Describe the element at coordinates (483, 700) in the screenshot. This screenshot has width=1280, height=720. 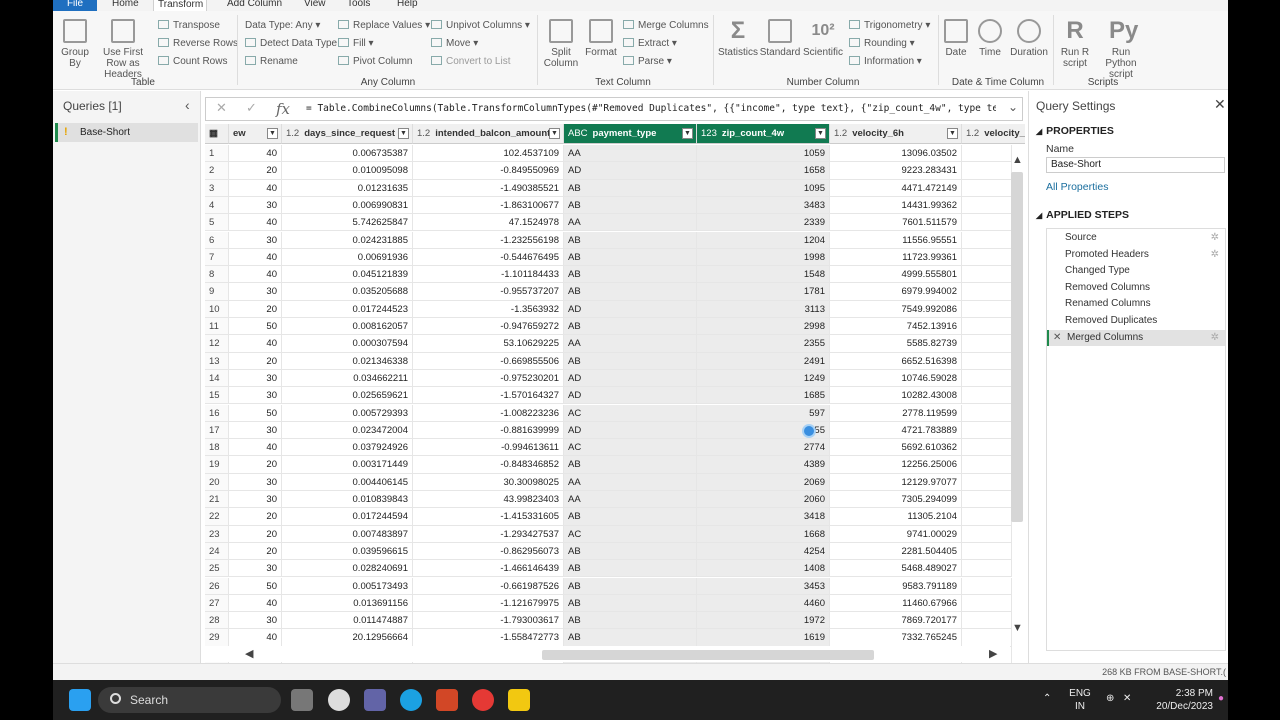
I see `chrome-icon` at that location.